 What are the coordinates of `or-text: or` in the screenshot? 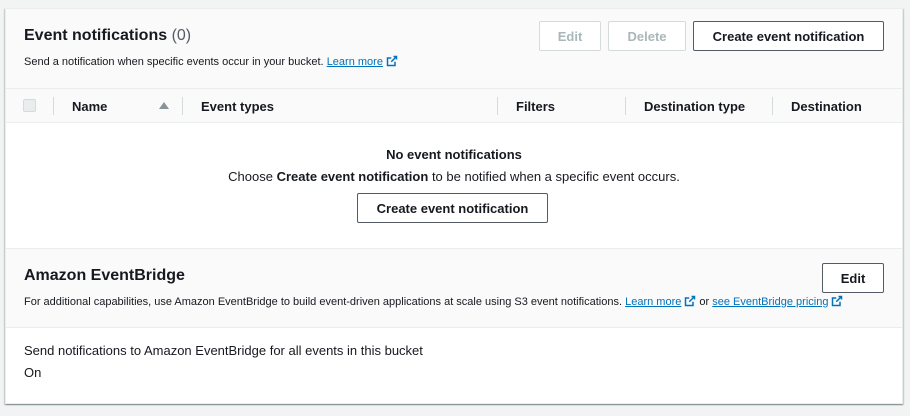 It's located at (704, 302).